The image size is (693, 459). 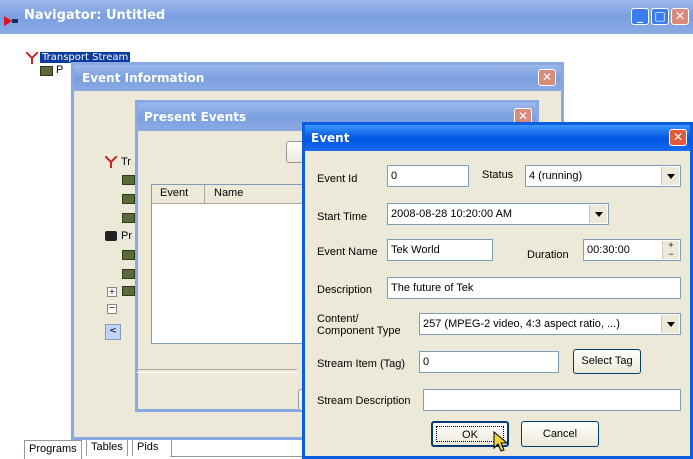 I want to click on duration-label: Duration, so click(x=548, y=255).